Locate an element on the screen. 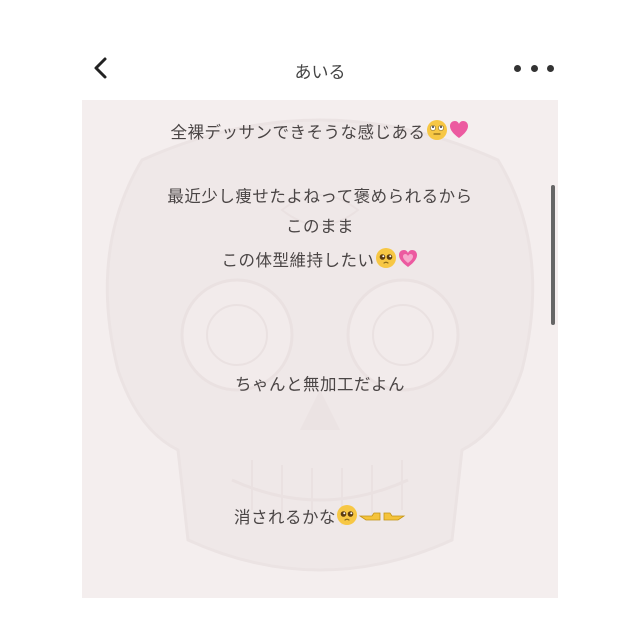 The height and width of the screenshot is (640, 640). post-line-3: このまま is located at coordinates (320, 226).